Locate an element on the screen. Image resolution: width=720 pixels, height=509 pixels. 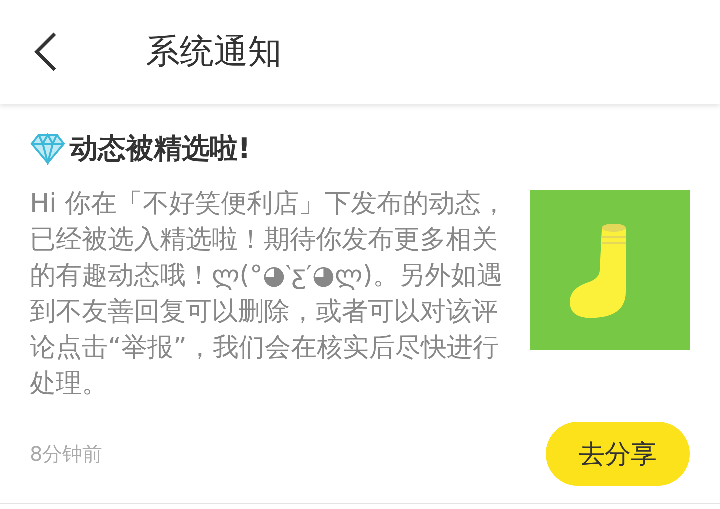
diamond-icon is located at coordinates (48, 149).